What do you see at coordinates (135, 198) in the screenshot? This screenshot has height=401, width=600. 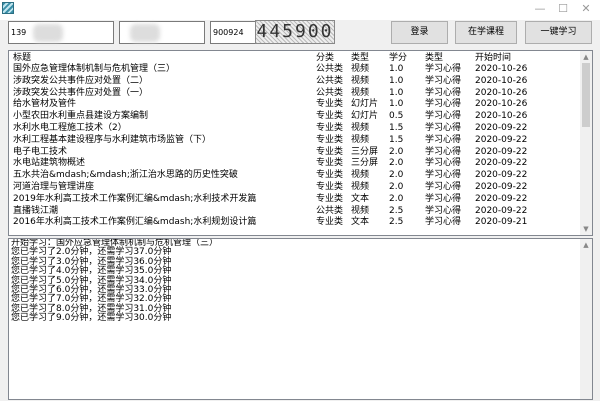 I see `cell: 2019年水利高工技术工作案例汇编&mdash;水利技术开发篇` at bounding box center [135, 198].